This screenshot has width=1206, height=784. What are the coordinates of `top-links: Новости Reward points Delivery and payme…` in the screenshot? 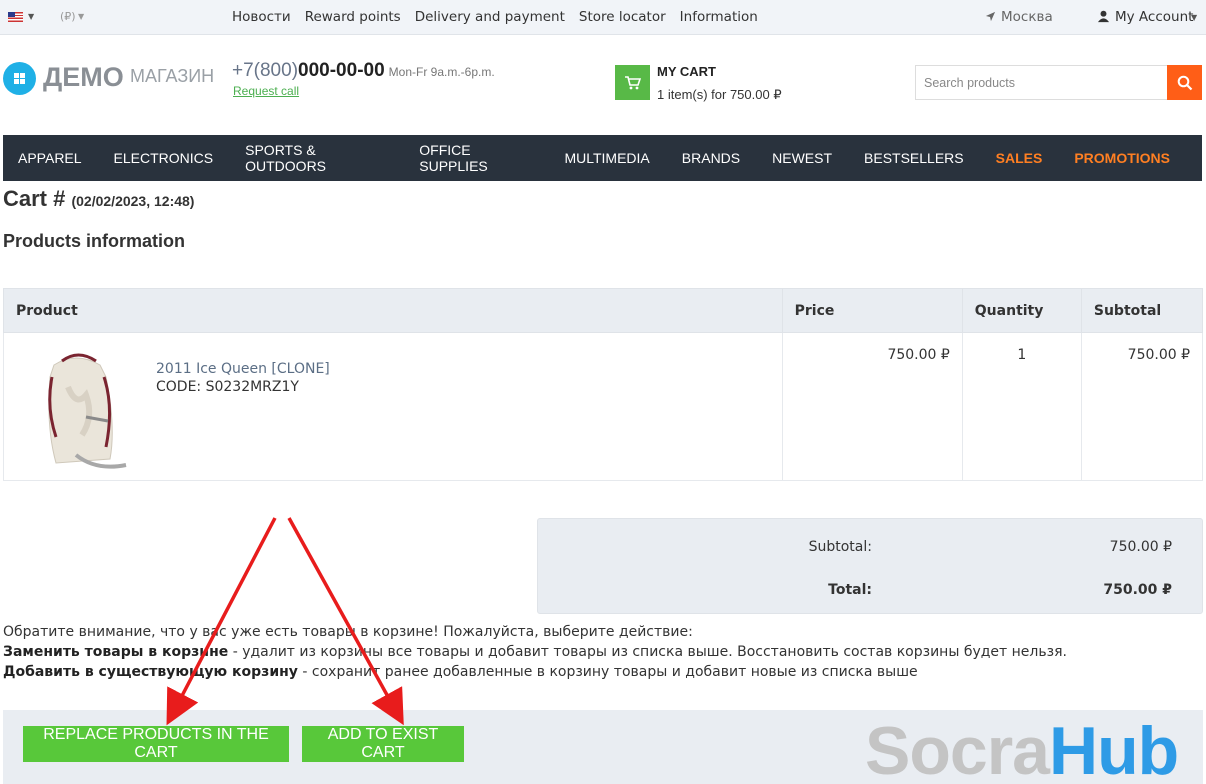 It's located at (495, 17).